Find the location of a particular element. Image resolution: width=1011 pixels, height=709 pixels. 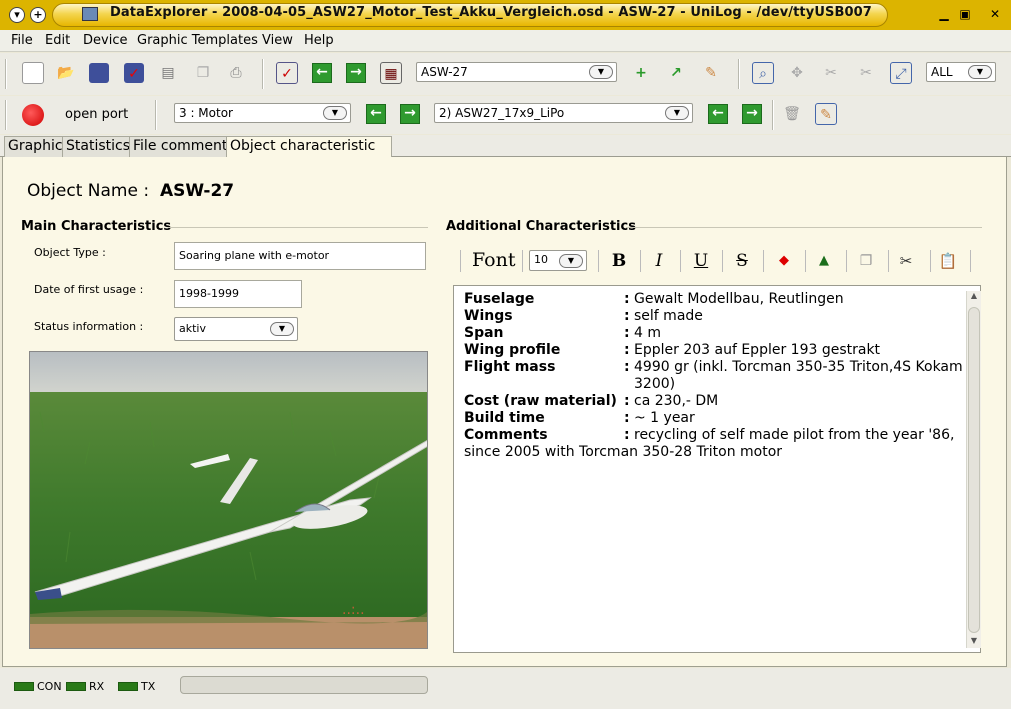

delete-record-icon: 🗑 is located at coordinates (792, 114).